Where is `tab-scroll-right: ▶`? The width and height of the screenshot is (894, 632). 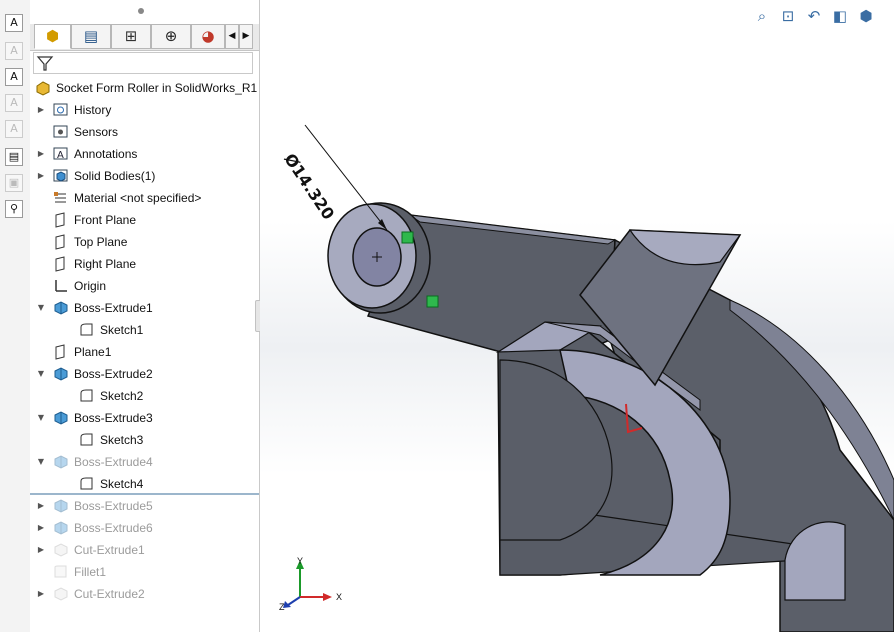
tab-scroll-right: ▶ is located at coordinates (246, 36).